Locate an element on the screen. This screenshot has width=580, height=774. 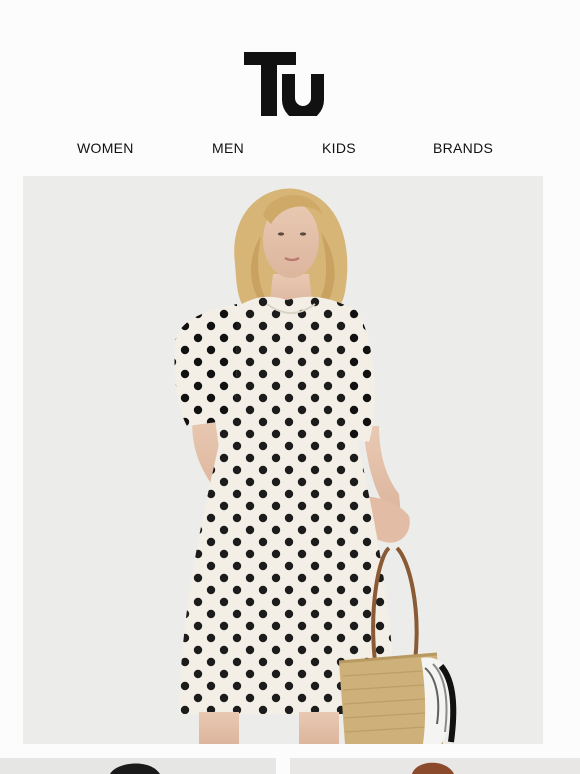
thumbnail-illustration-left is located at coordinates (138, 766).